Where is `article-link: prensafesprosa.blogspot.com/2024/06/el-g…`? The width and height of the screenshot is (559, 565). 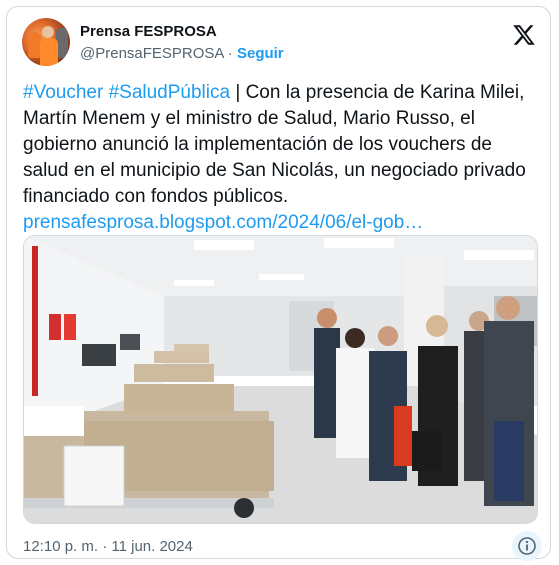 article-link: prensafesprosa.blogspot.com/2024/06/el-g… is located at coordinates (223, 222).